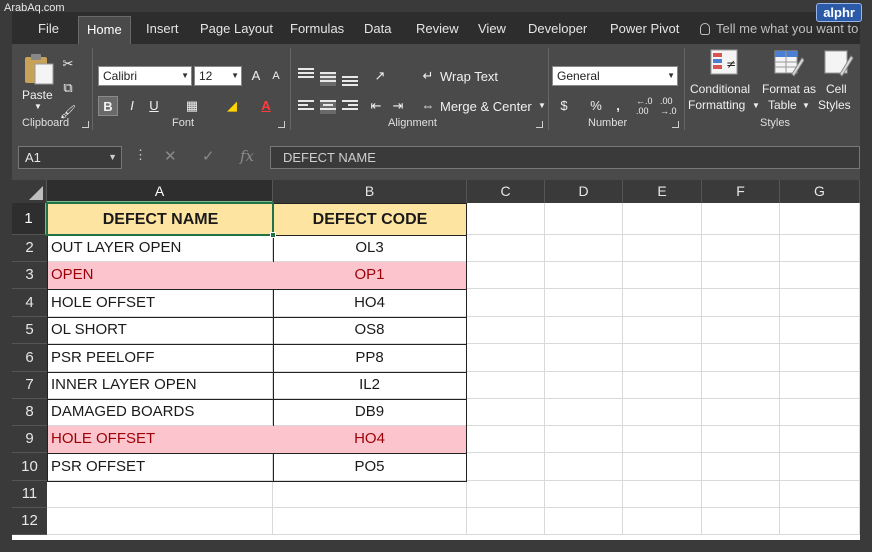 This screenshot has width=872, height=552. I want to click on row-header-1: 1, so click(29, 219).